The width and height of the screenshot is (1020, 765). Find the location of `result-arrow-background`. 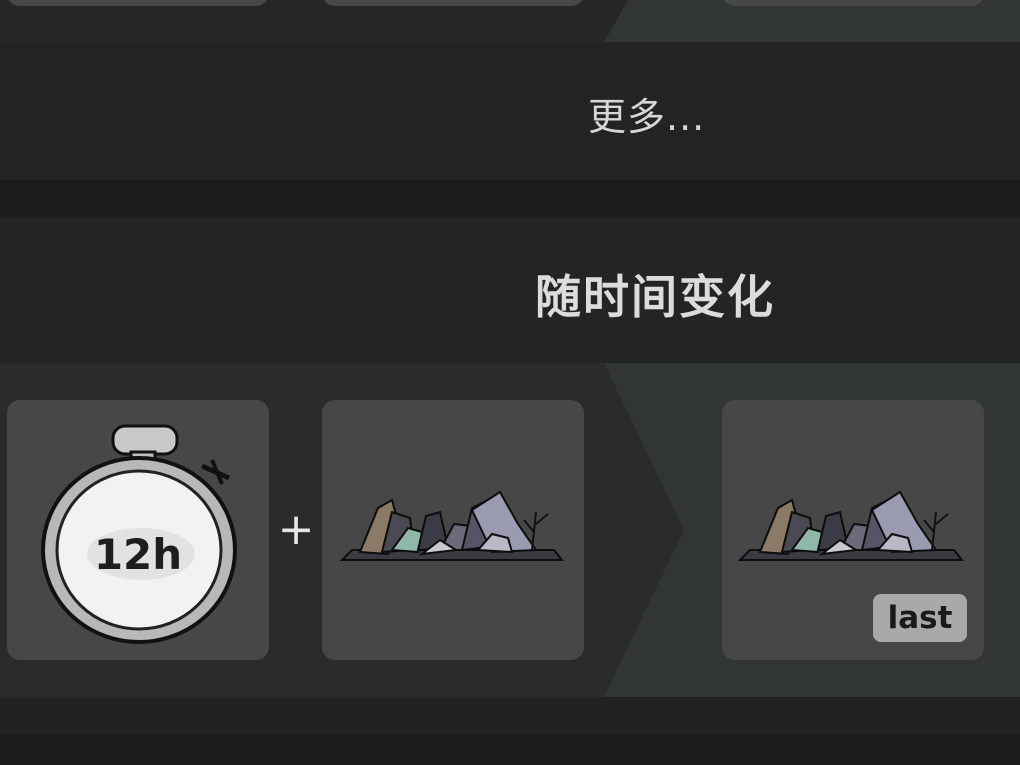

result-arrow-background is located at coordinates (812, 21).